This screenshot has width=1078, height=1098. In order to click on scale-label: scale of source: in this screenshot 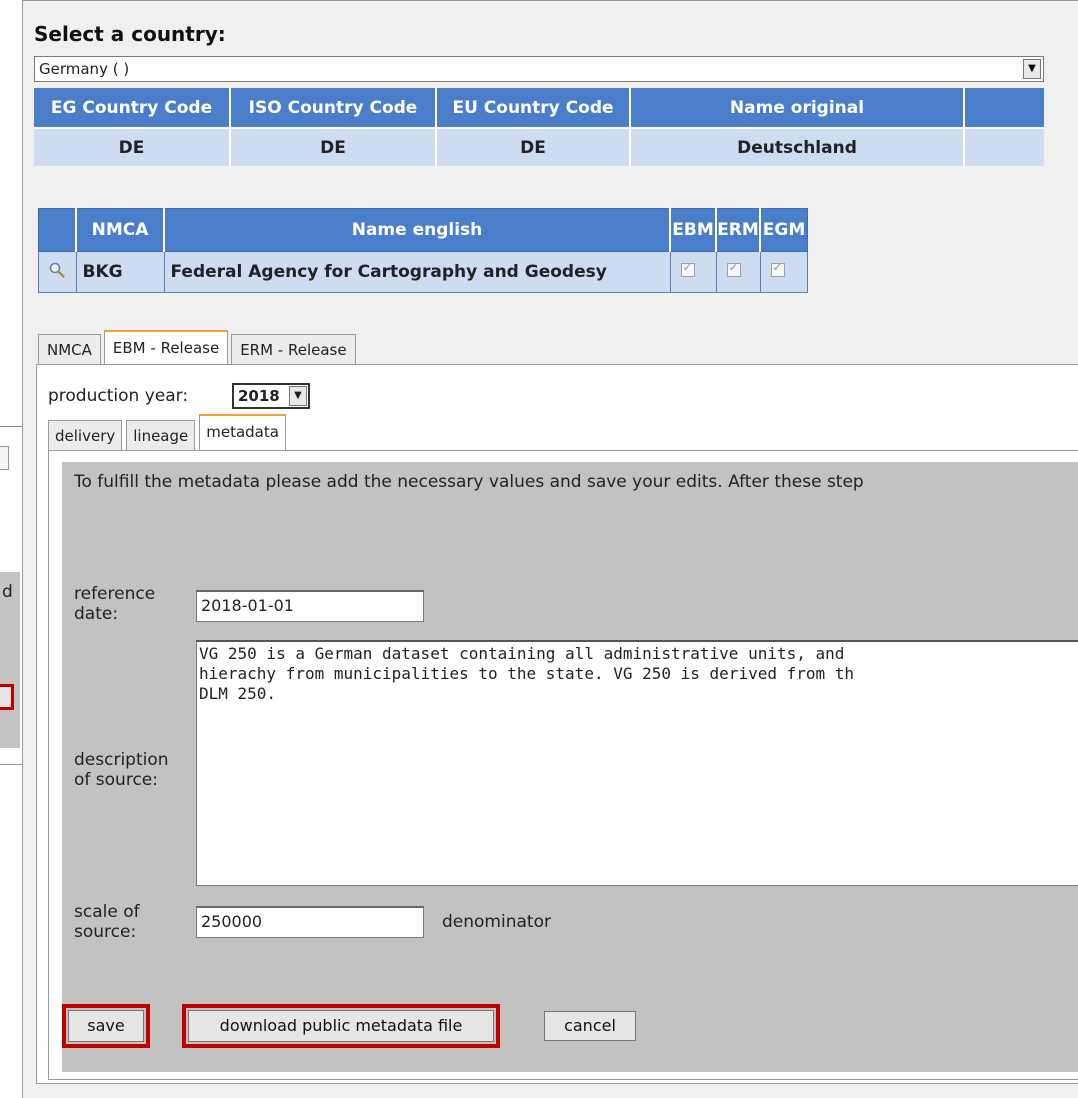, I will do `click(107, 922)`.